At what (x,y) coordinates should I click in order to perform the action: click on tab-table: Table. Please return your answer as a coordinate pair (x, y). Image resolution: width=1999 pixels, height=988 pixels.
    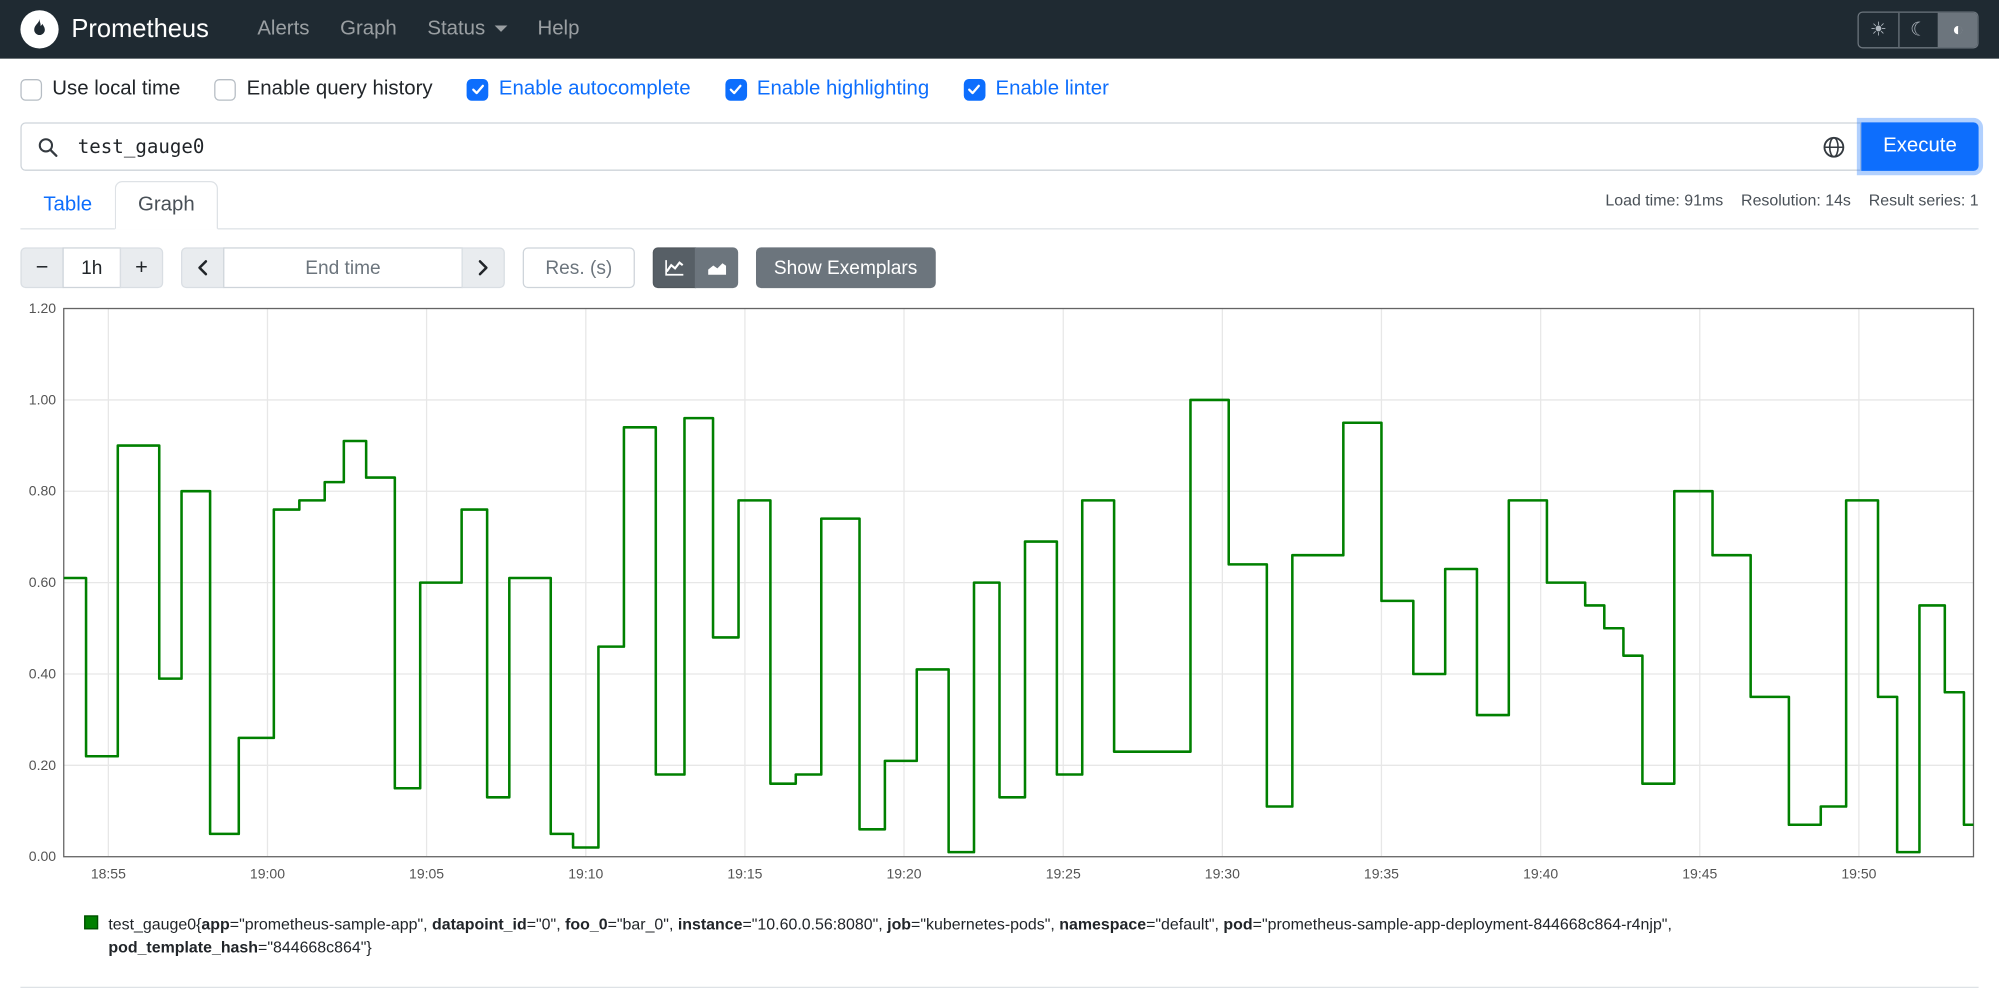
    Looking at the image, I should click on (67, 205).